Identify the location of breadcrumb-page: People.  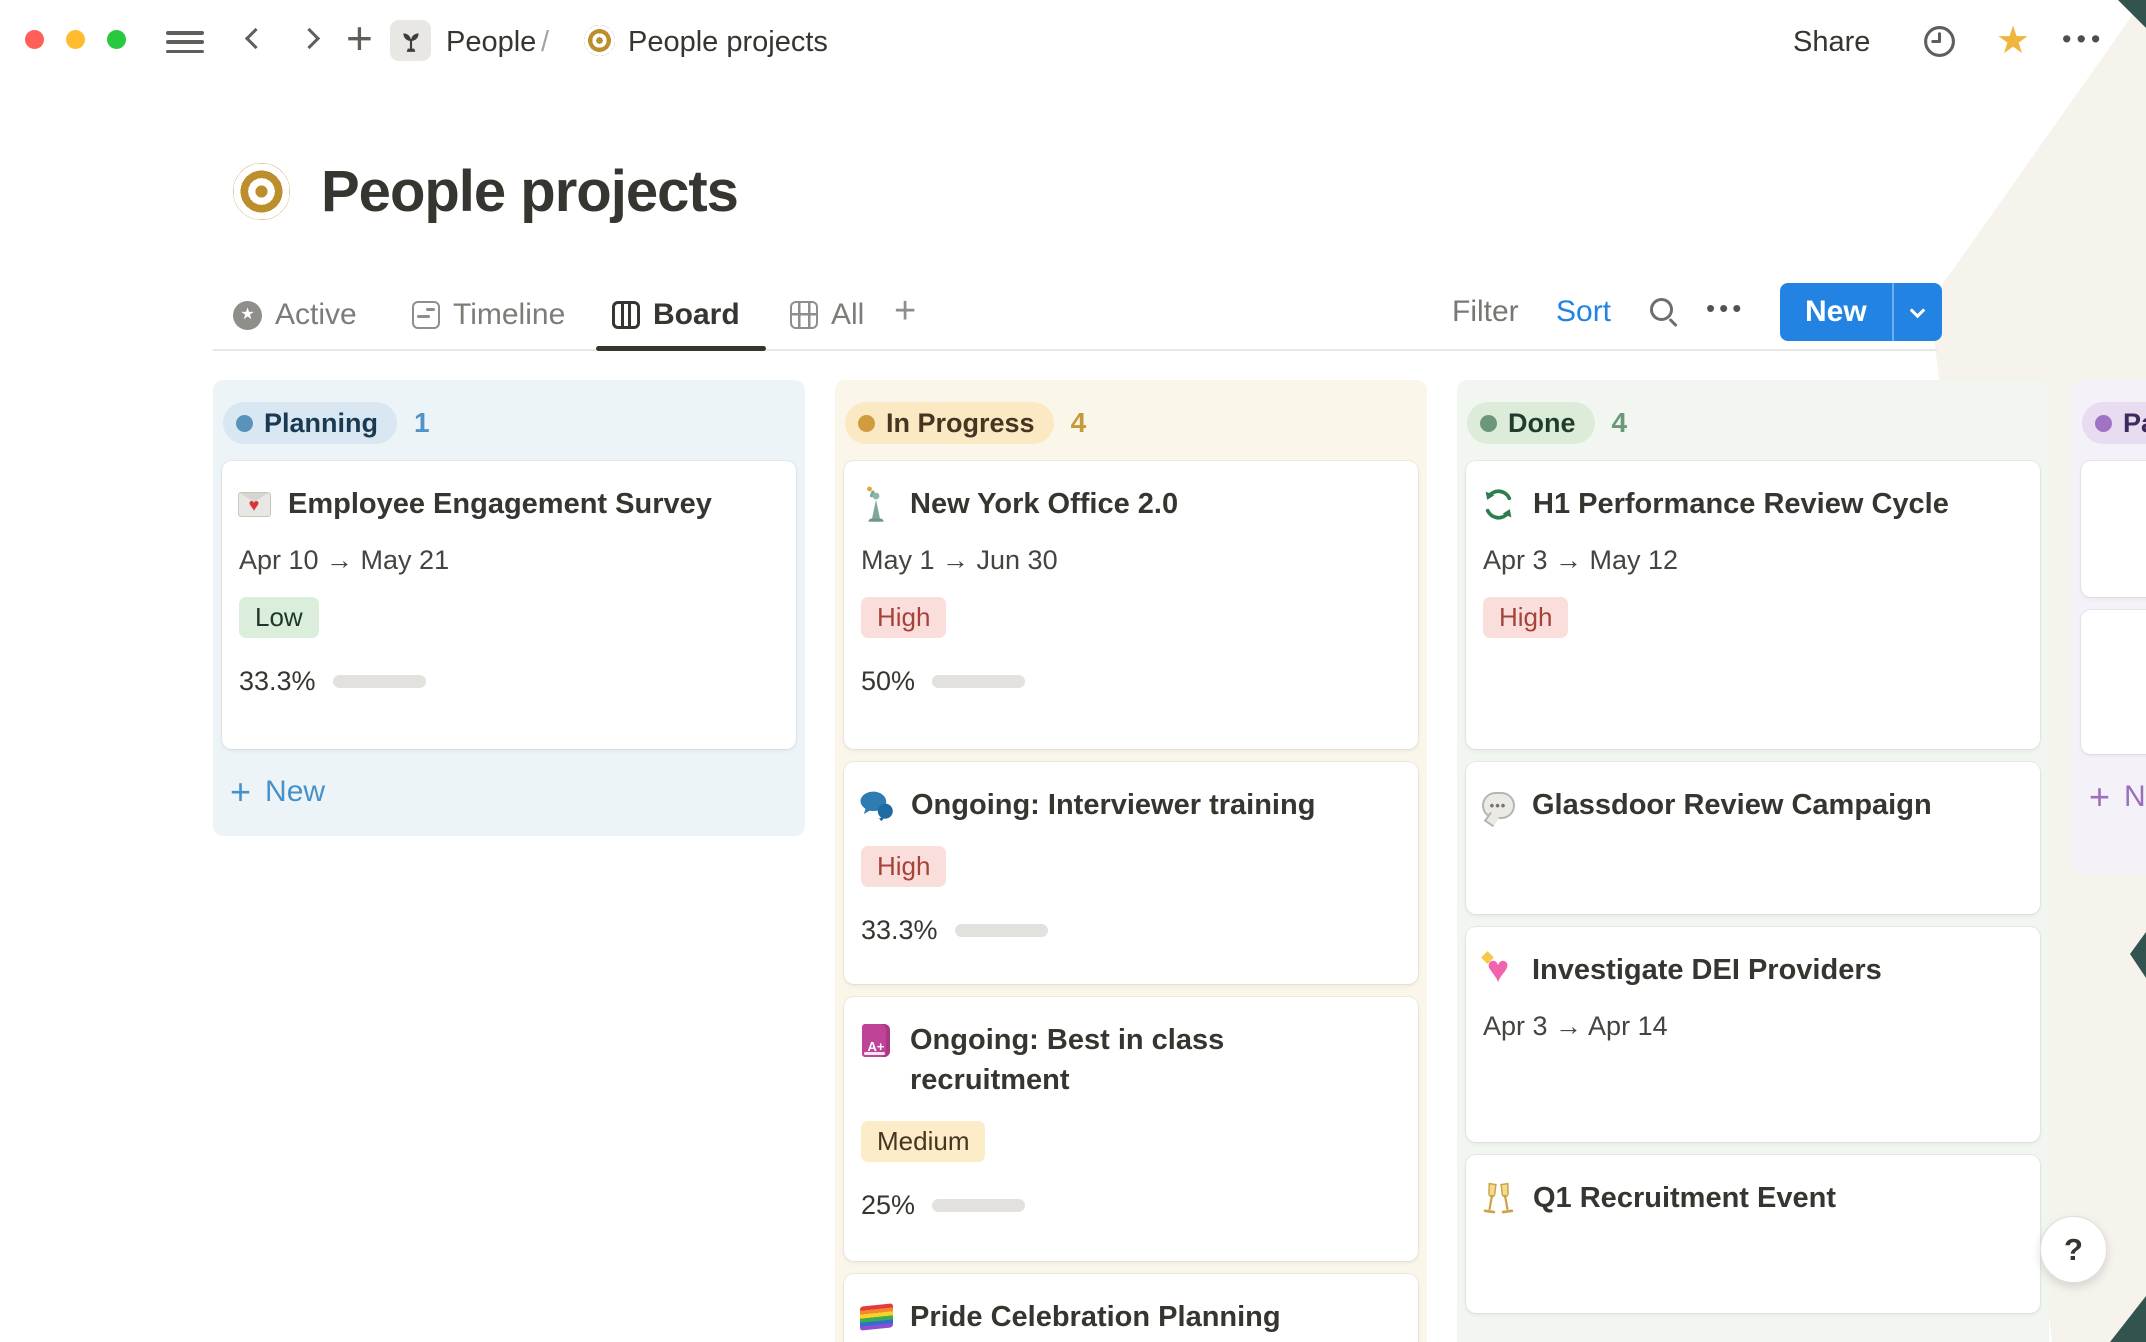
(491, 42).